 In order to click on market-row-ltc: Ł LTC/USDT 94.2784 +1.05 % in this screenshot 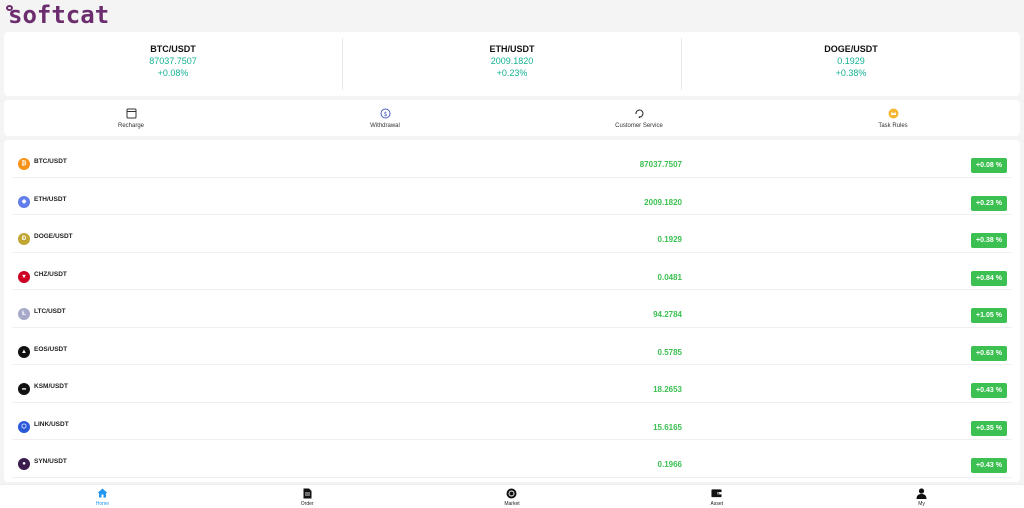, I will do `click(512, 309)`.